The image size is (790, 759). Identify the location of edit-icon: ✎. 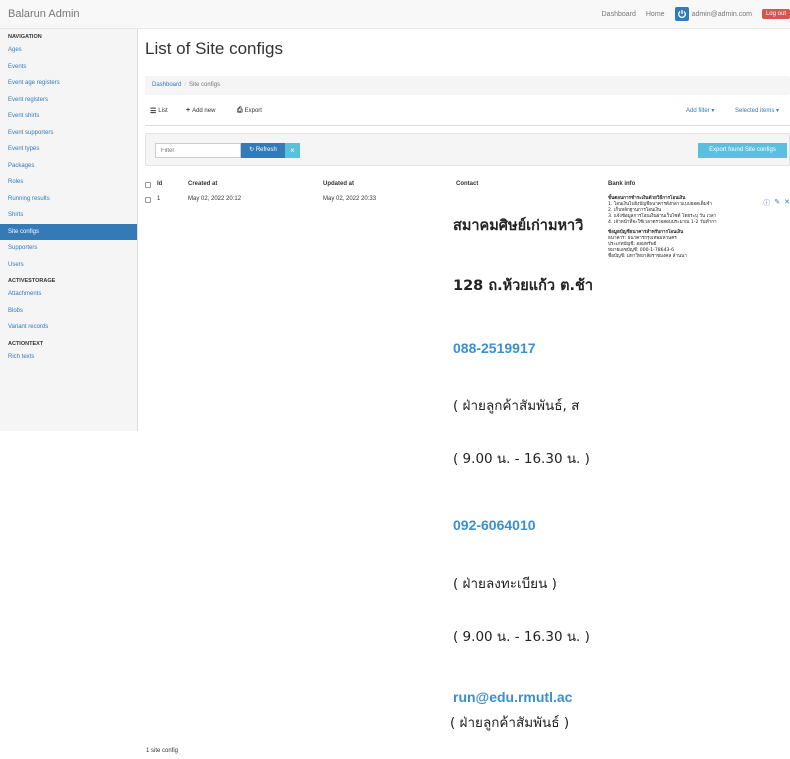
(777, 203).